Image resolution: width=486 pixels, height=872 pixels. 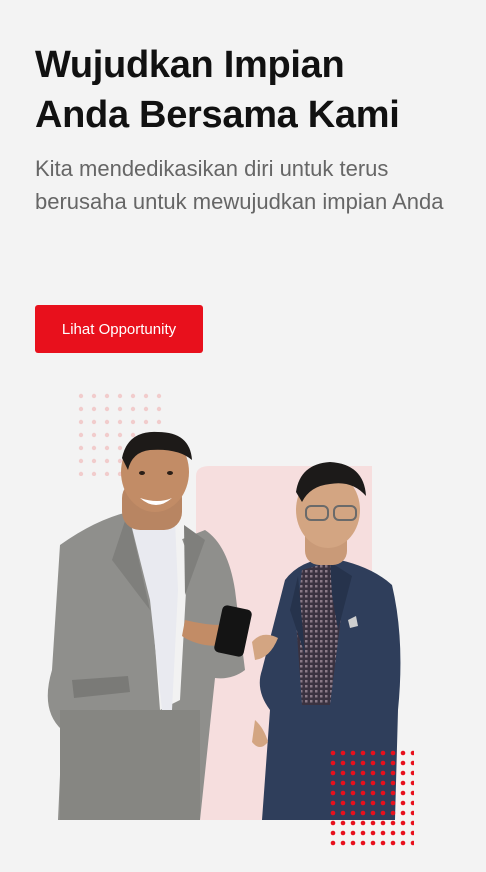 What do you see at coordinates (217, 115) in the screenshot?
I see `title-line-2: Anda Bersama Kami` at bounding box center [217, 115].